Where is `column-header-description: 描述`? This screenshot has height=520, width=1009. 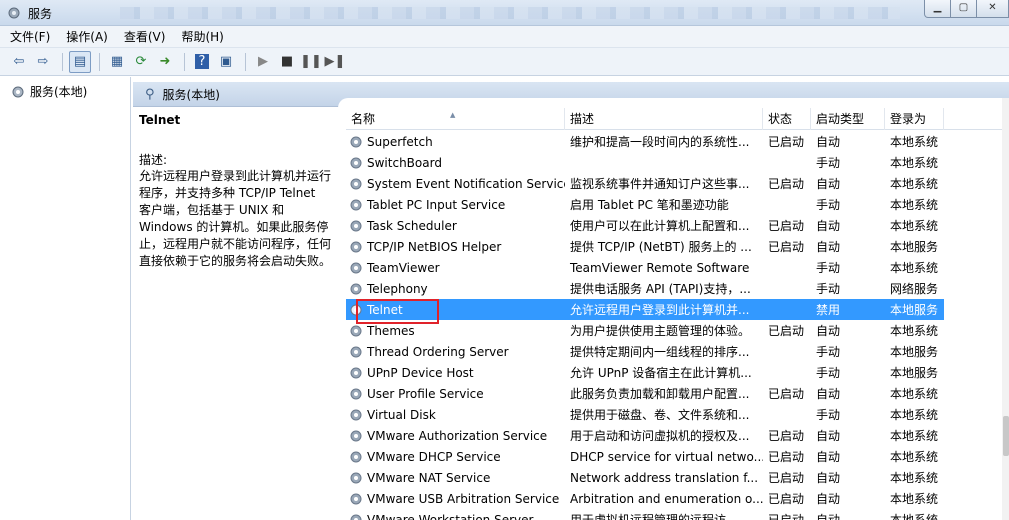 column-header-description: 描述 is located at coordinates (664, 119).